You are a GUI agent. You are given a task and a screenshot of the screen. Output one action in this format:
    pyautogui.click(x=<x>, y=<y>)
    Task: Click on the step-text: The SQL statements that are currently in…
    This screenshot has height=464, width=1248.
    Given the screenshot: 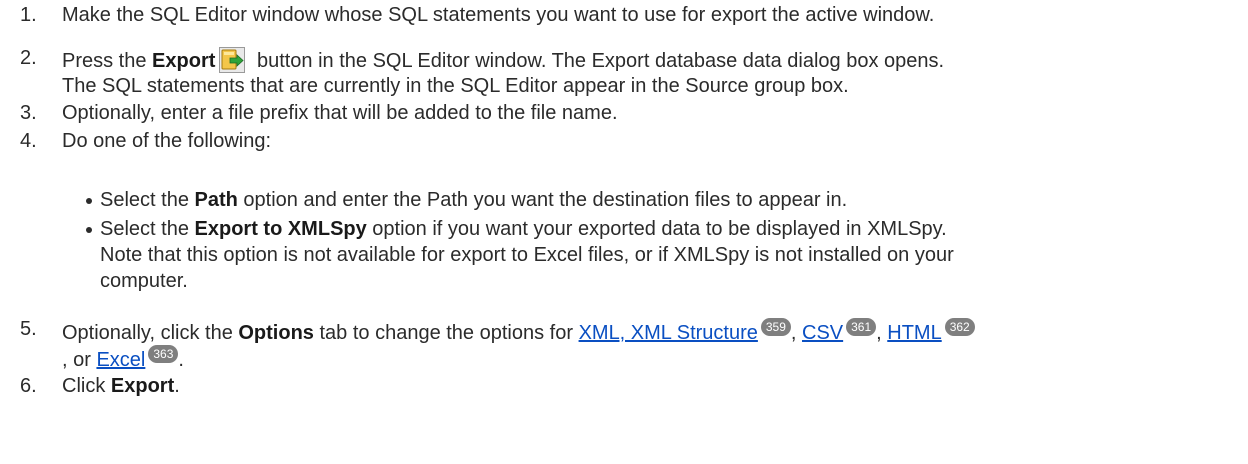 What is the action you would take?
    pyautogui.click(x=455, y=86)
    